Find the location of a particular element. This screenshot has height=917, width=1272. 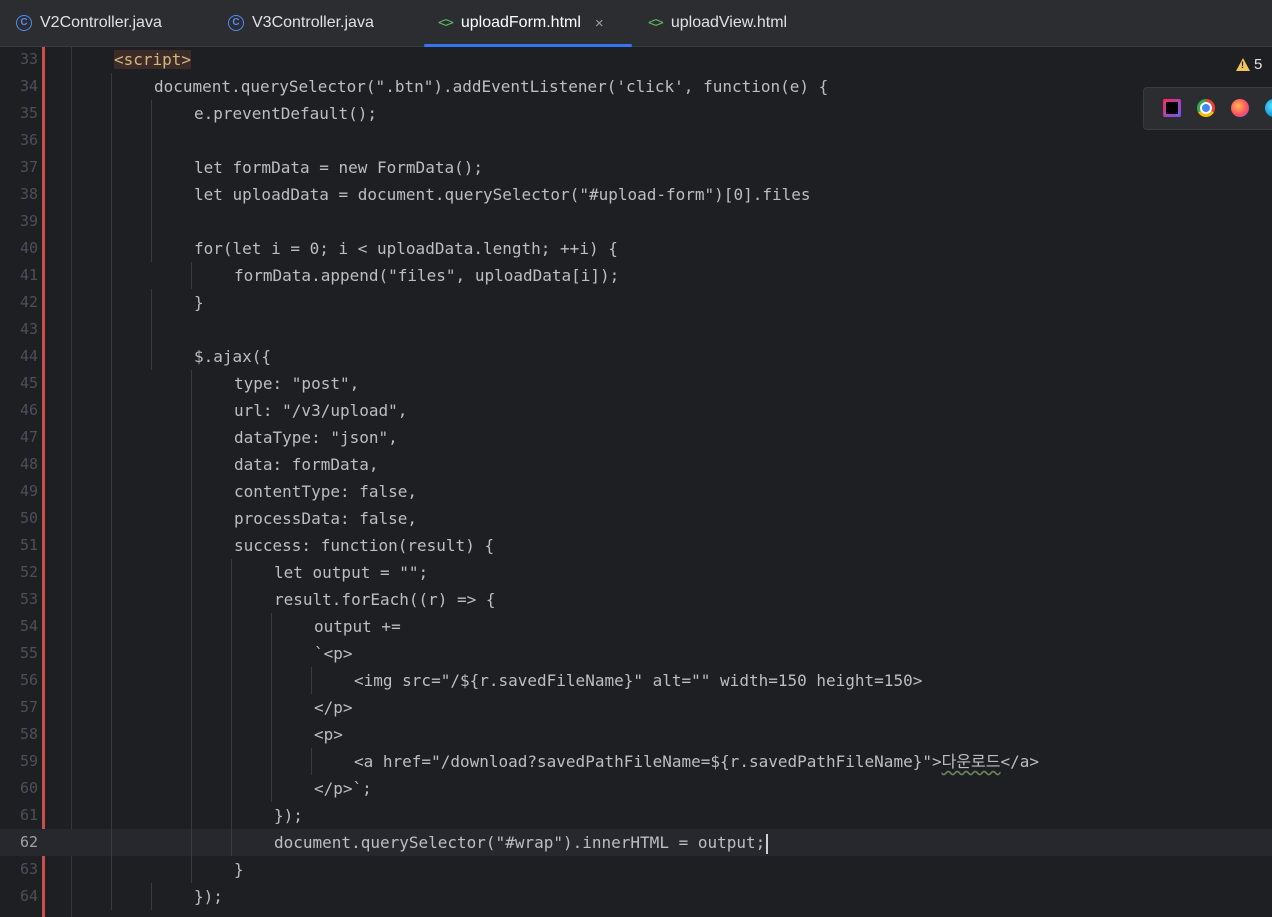

code-line: 60 </p>`; is located at coordinates (636, 788).